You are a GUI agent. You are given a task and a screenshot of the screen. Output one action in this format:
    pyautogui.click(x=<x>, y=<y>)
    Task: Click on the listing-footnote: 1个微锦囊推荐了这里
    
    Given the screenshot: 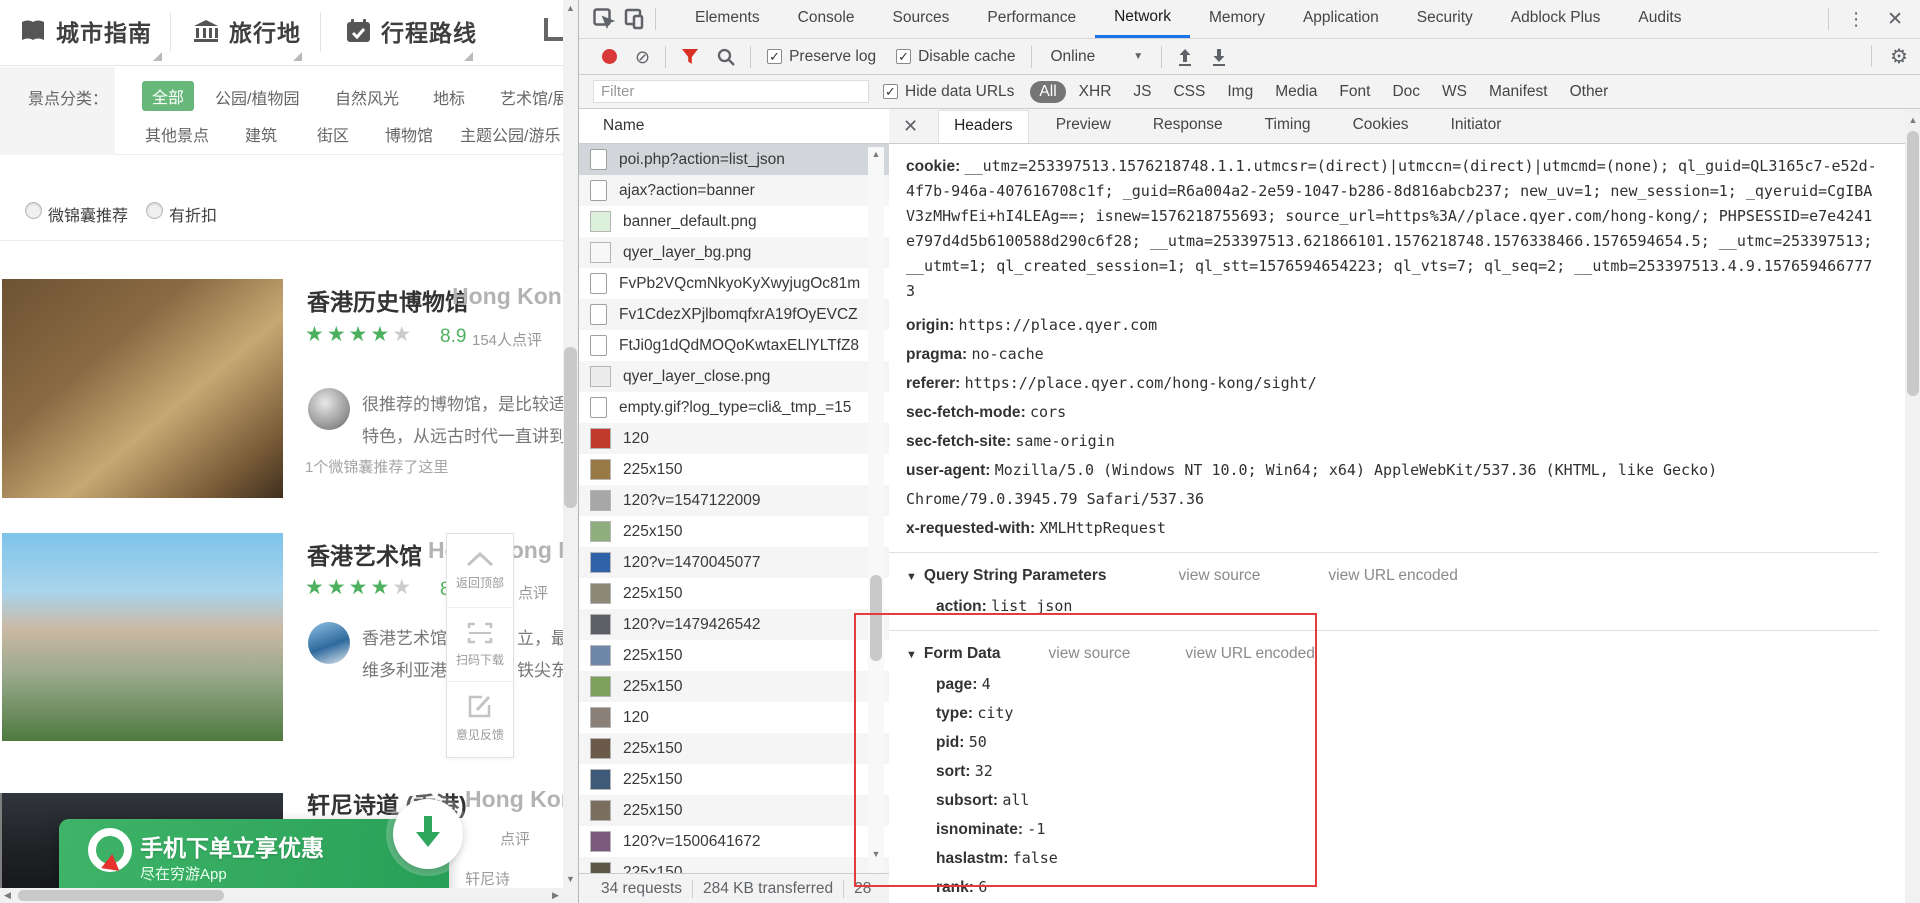 What is the action you would take?
    pyautogui.click(x=376, y=466)
    